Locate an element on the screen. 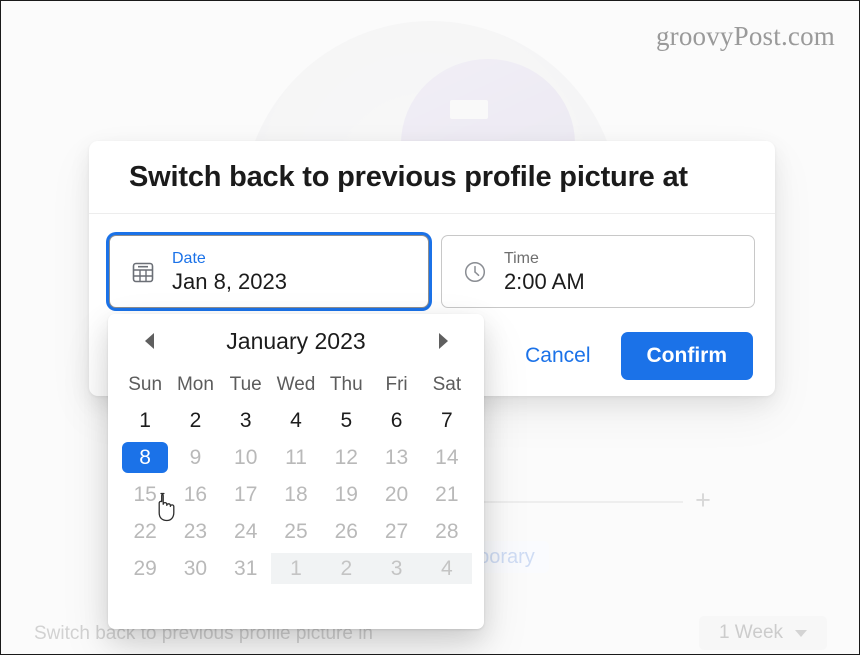 Image resolution: width=860 pixels, height=655 pixels. calendar-day-cell: 20 is located at coordinates (396, 494).